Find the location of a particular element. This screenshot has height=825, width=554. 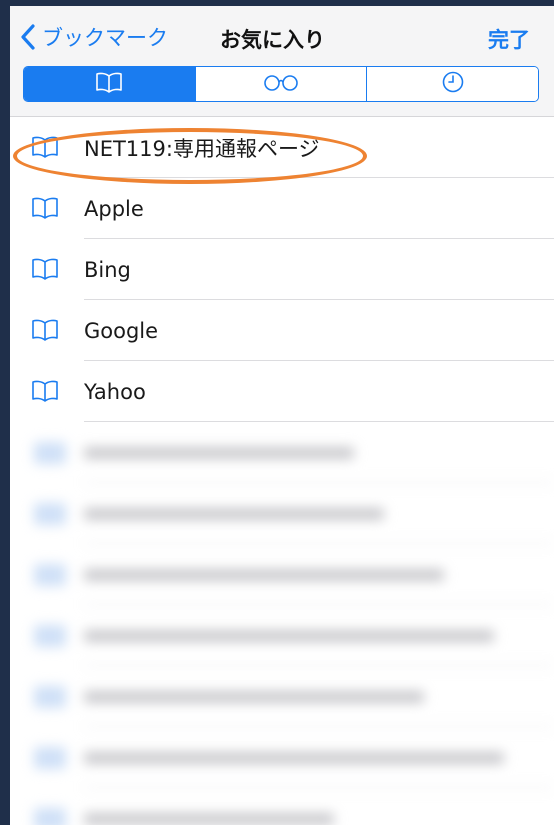

list-item-apple: Apple is located at coordinates (282, 208).